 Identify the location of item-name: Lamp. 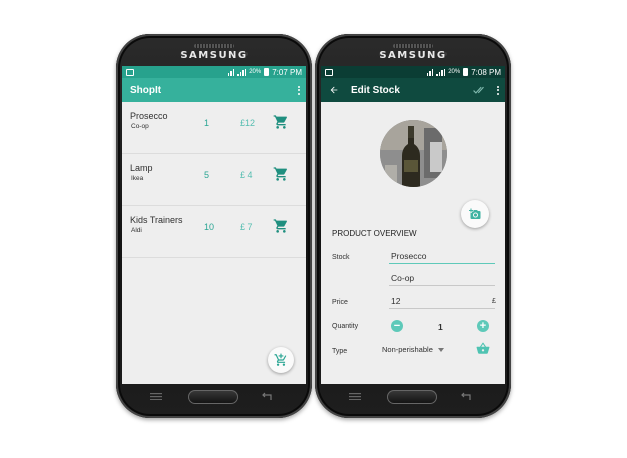
(141, 168).